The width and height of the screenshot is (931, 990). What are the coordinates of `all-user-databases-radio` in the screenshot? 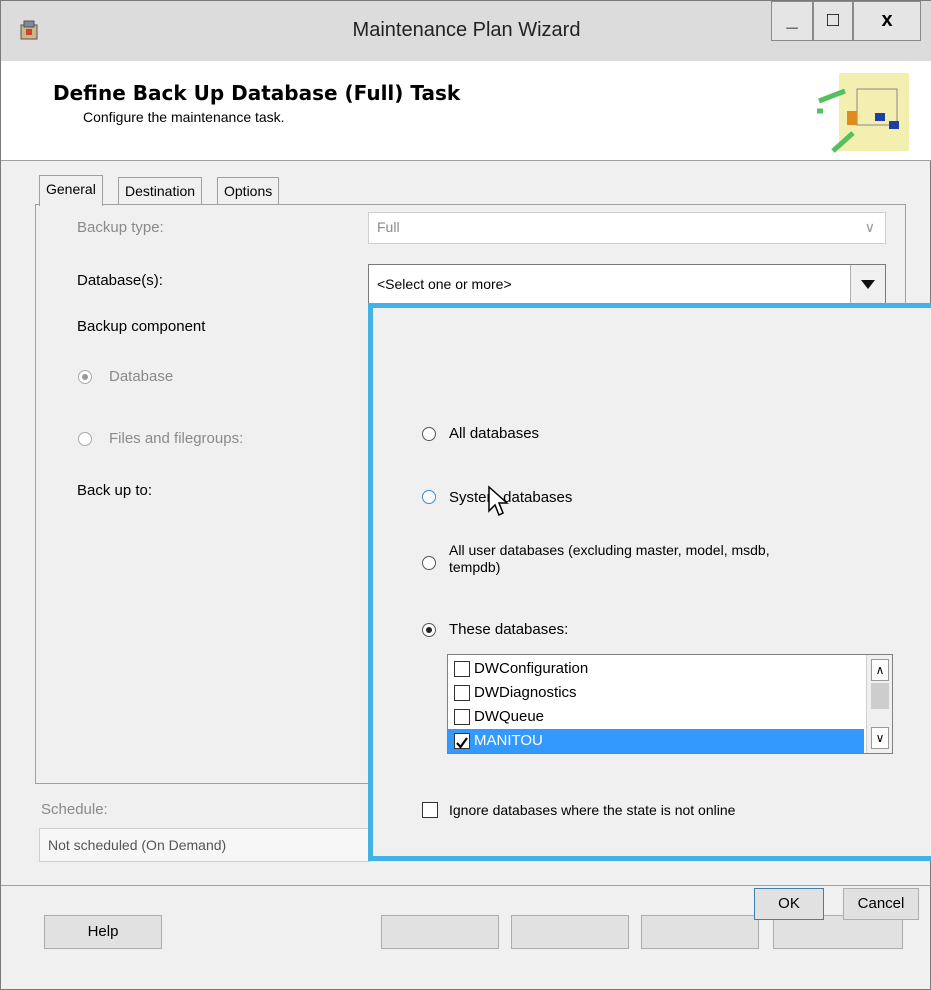 It's located at (429, 563).